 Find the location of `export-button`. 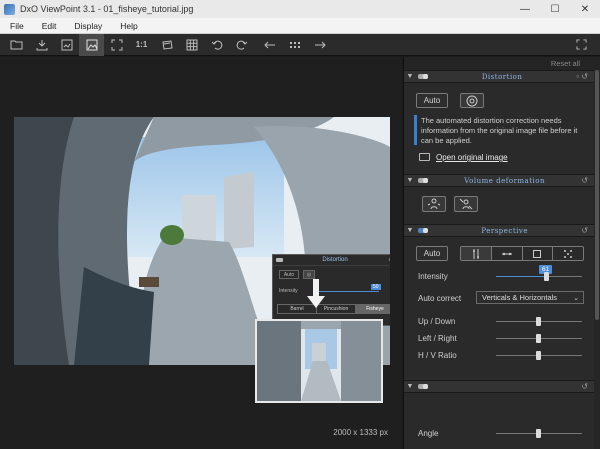

export-button is located at coordinates (41, 45).